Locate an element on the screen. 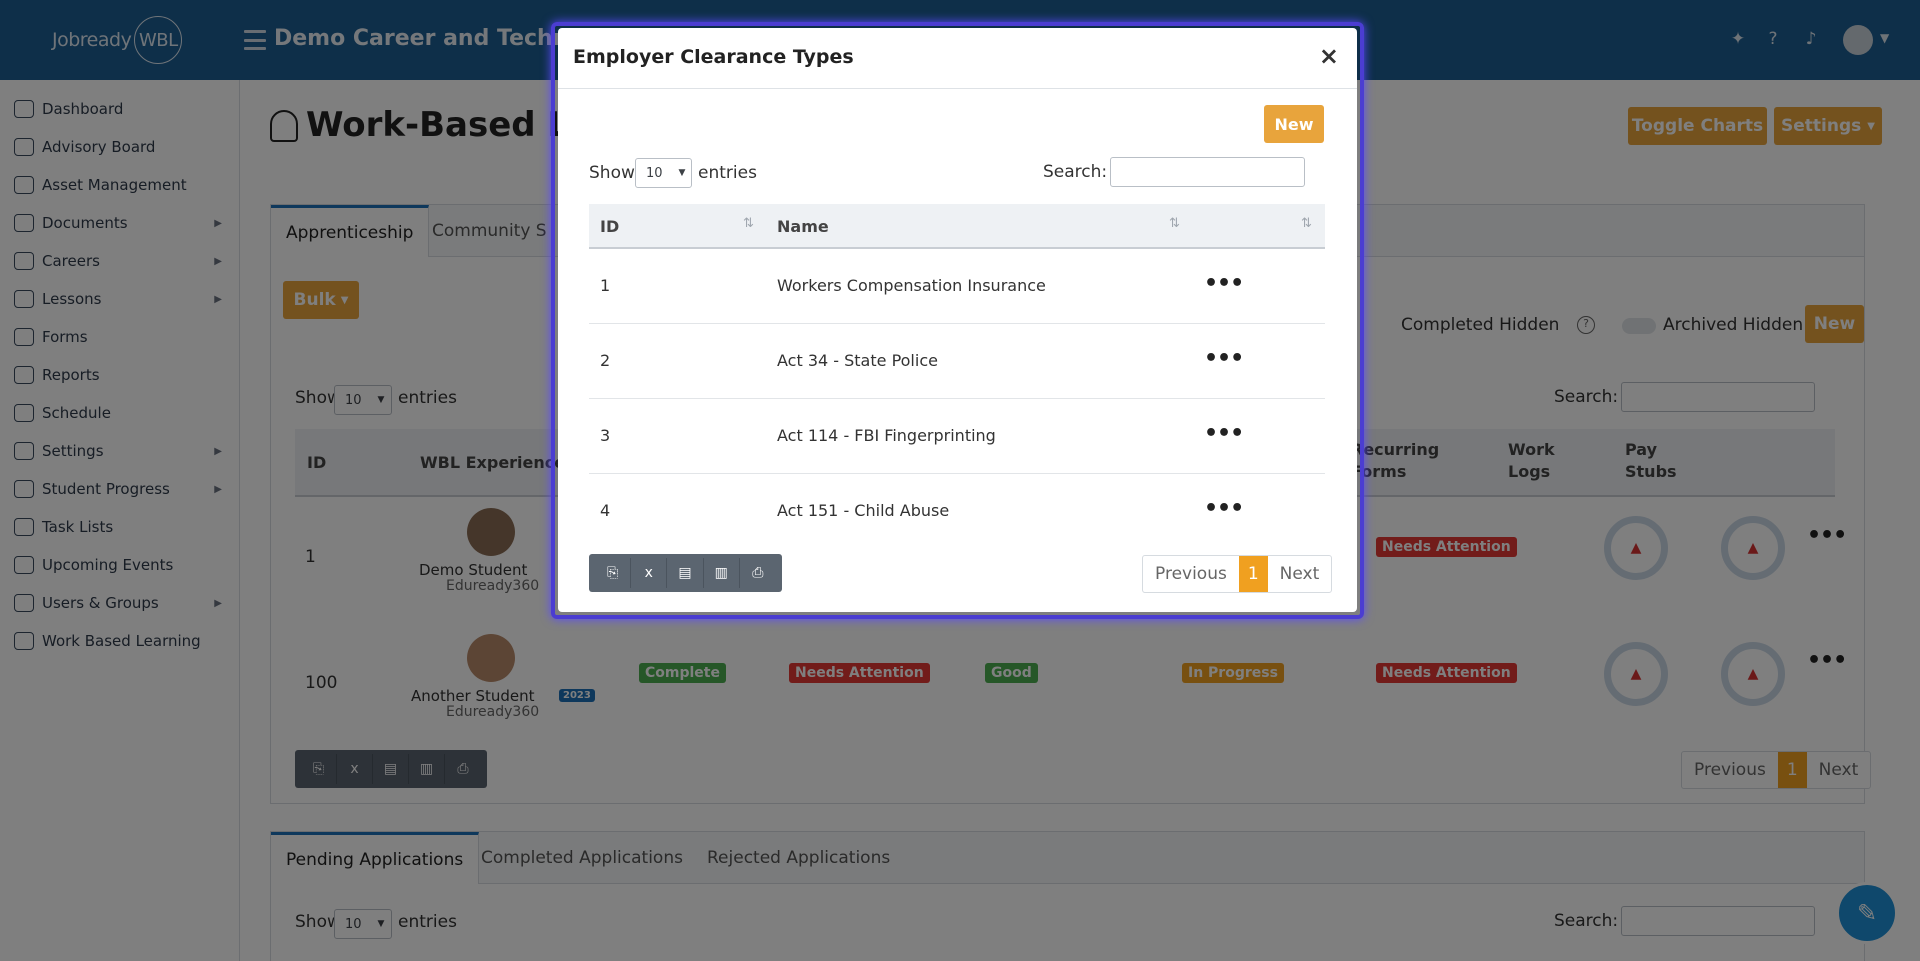 The width and height of the screenshot is (1920, 961). modal-header: Employer Clearance Types × is located at coordinates (957, 58).